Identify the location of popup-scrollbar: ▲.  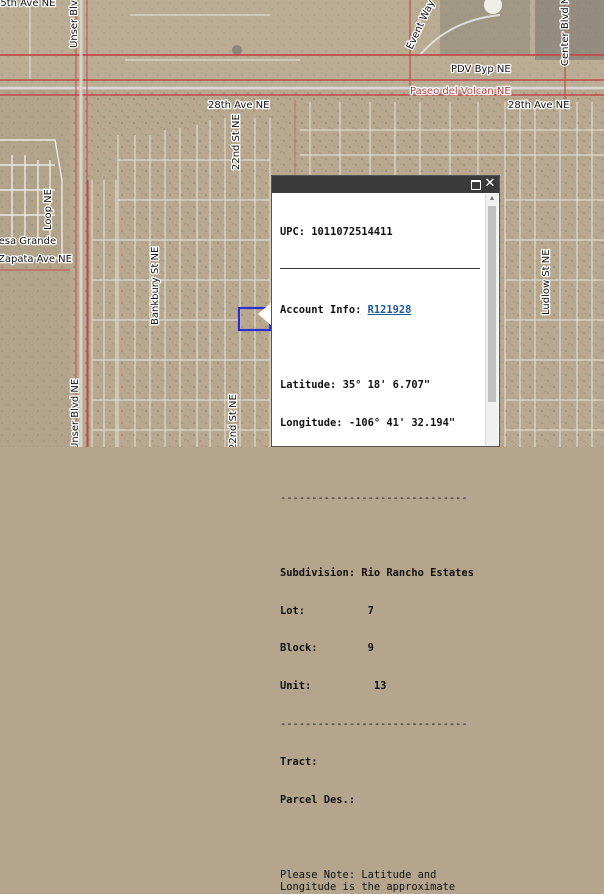
(491, 320).